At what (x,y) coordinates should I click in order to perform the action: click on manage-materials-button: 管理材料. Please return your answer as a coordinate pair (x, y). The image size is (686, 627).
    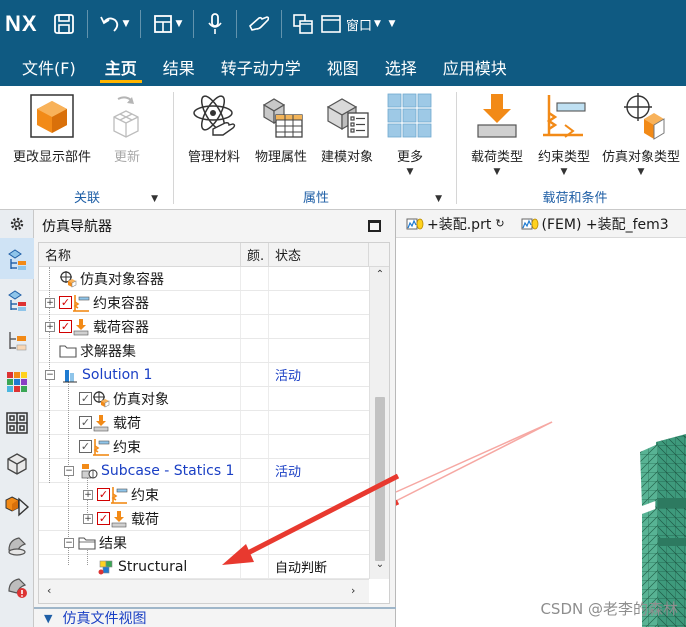
    Looking at the image, I should click on (214, 125).